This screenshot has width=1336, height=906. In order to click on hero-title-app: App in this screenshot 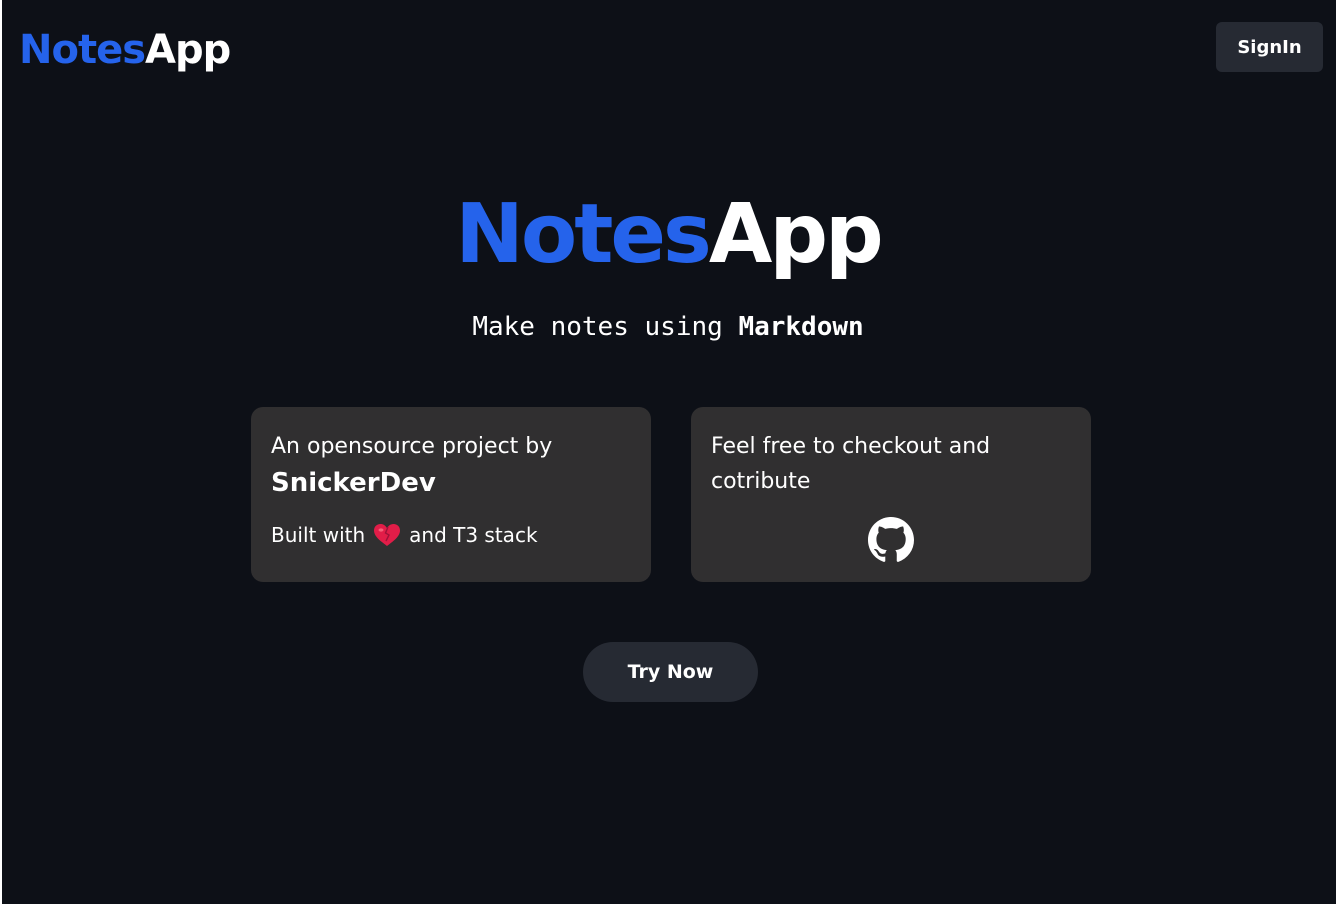, I will do `click(796, 234)`.